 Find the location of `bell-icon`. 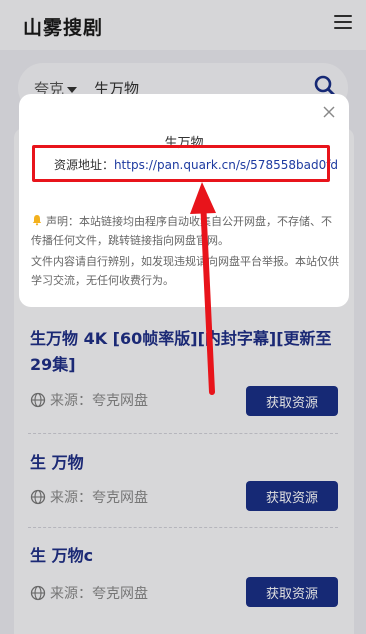

bell-icon is located at coordinates (37, 220).